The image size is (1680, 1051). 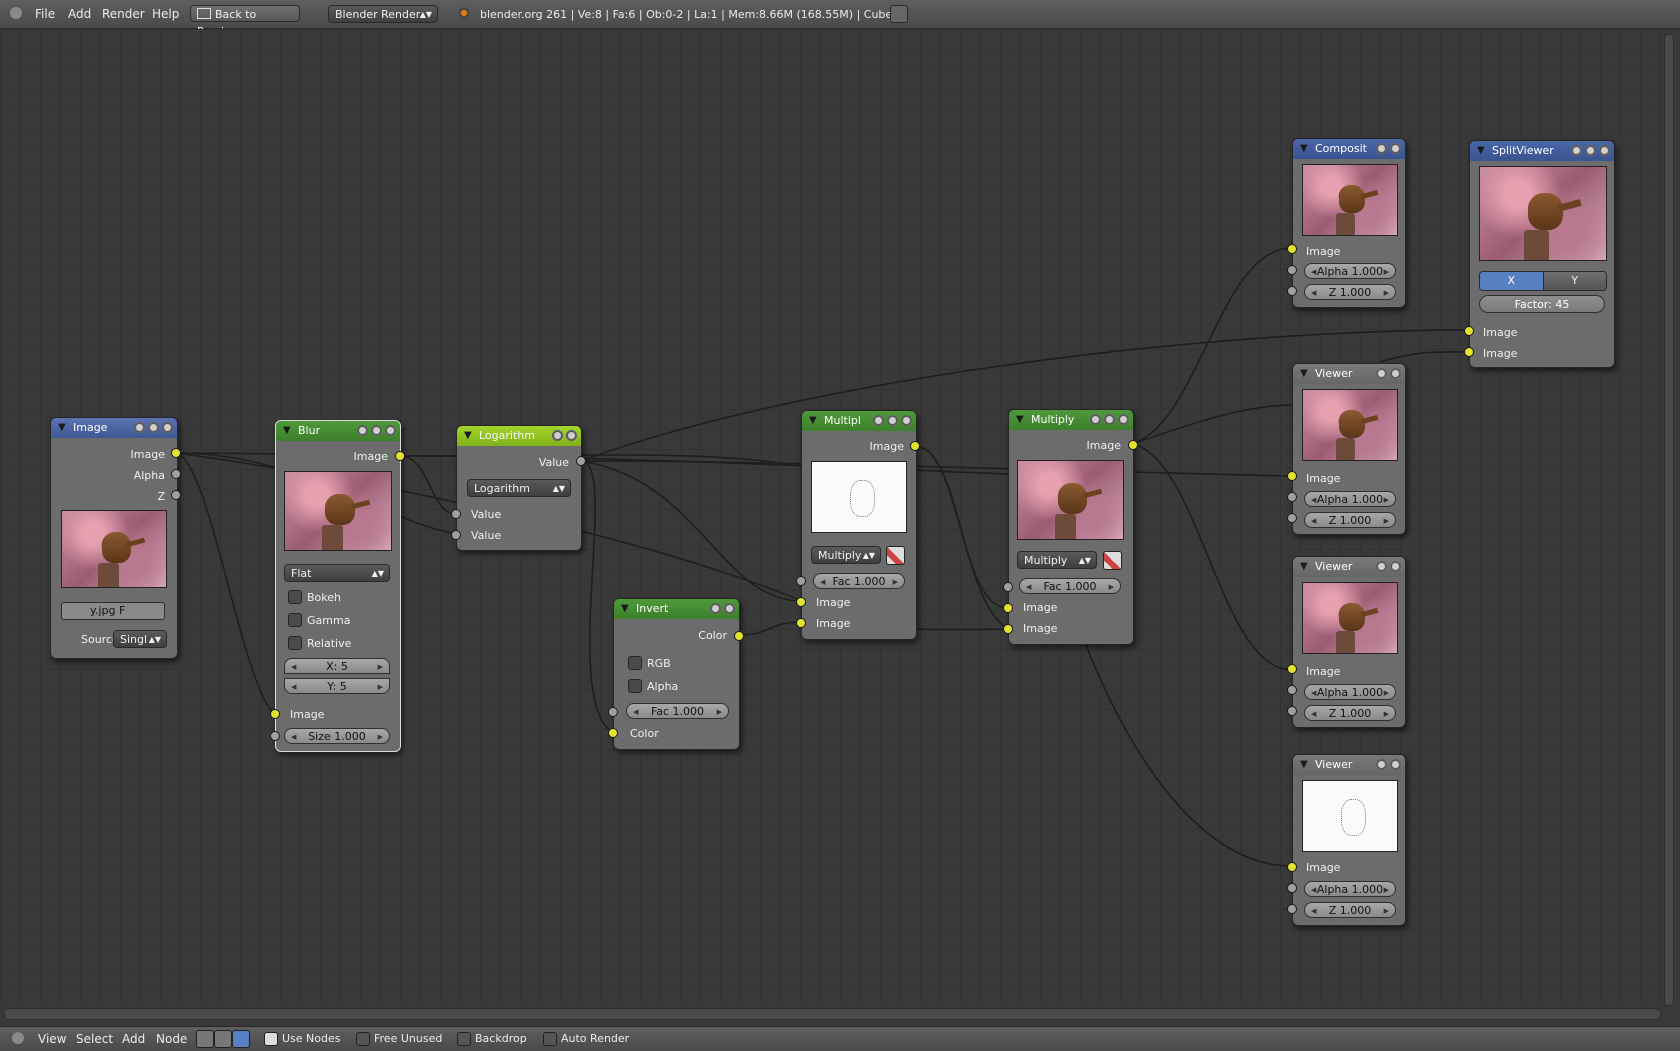 I want to click on shader-nodes-icon, so click(x=205, y=1039).